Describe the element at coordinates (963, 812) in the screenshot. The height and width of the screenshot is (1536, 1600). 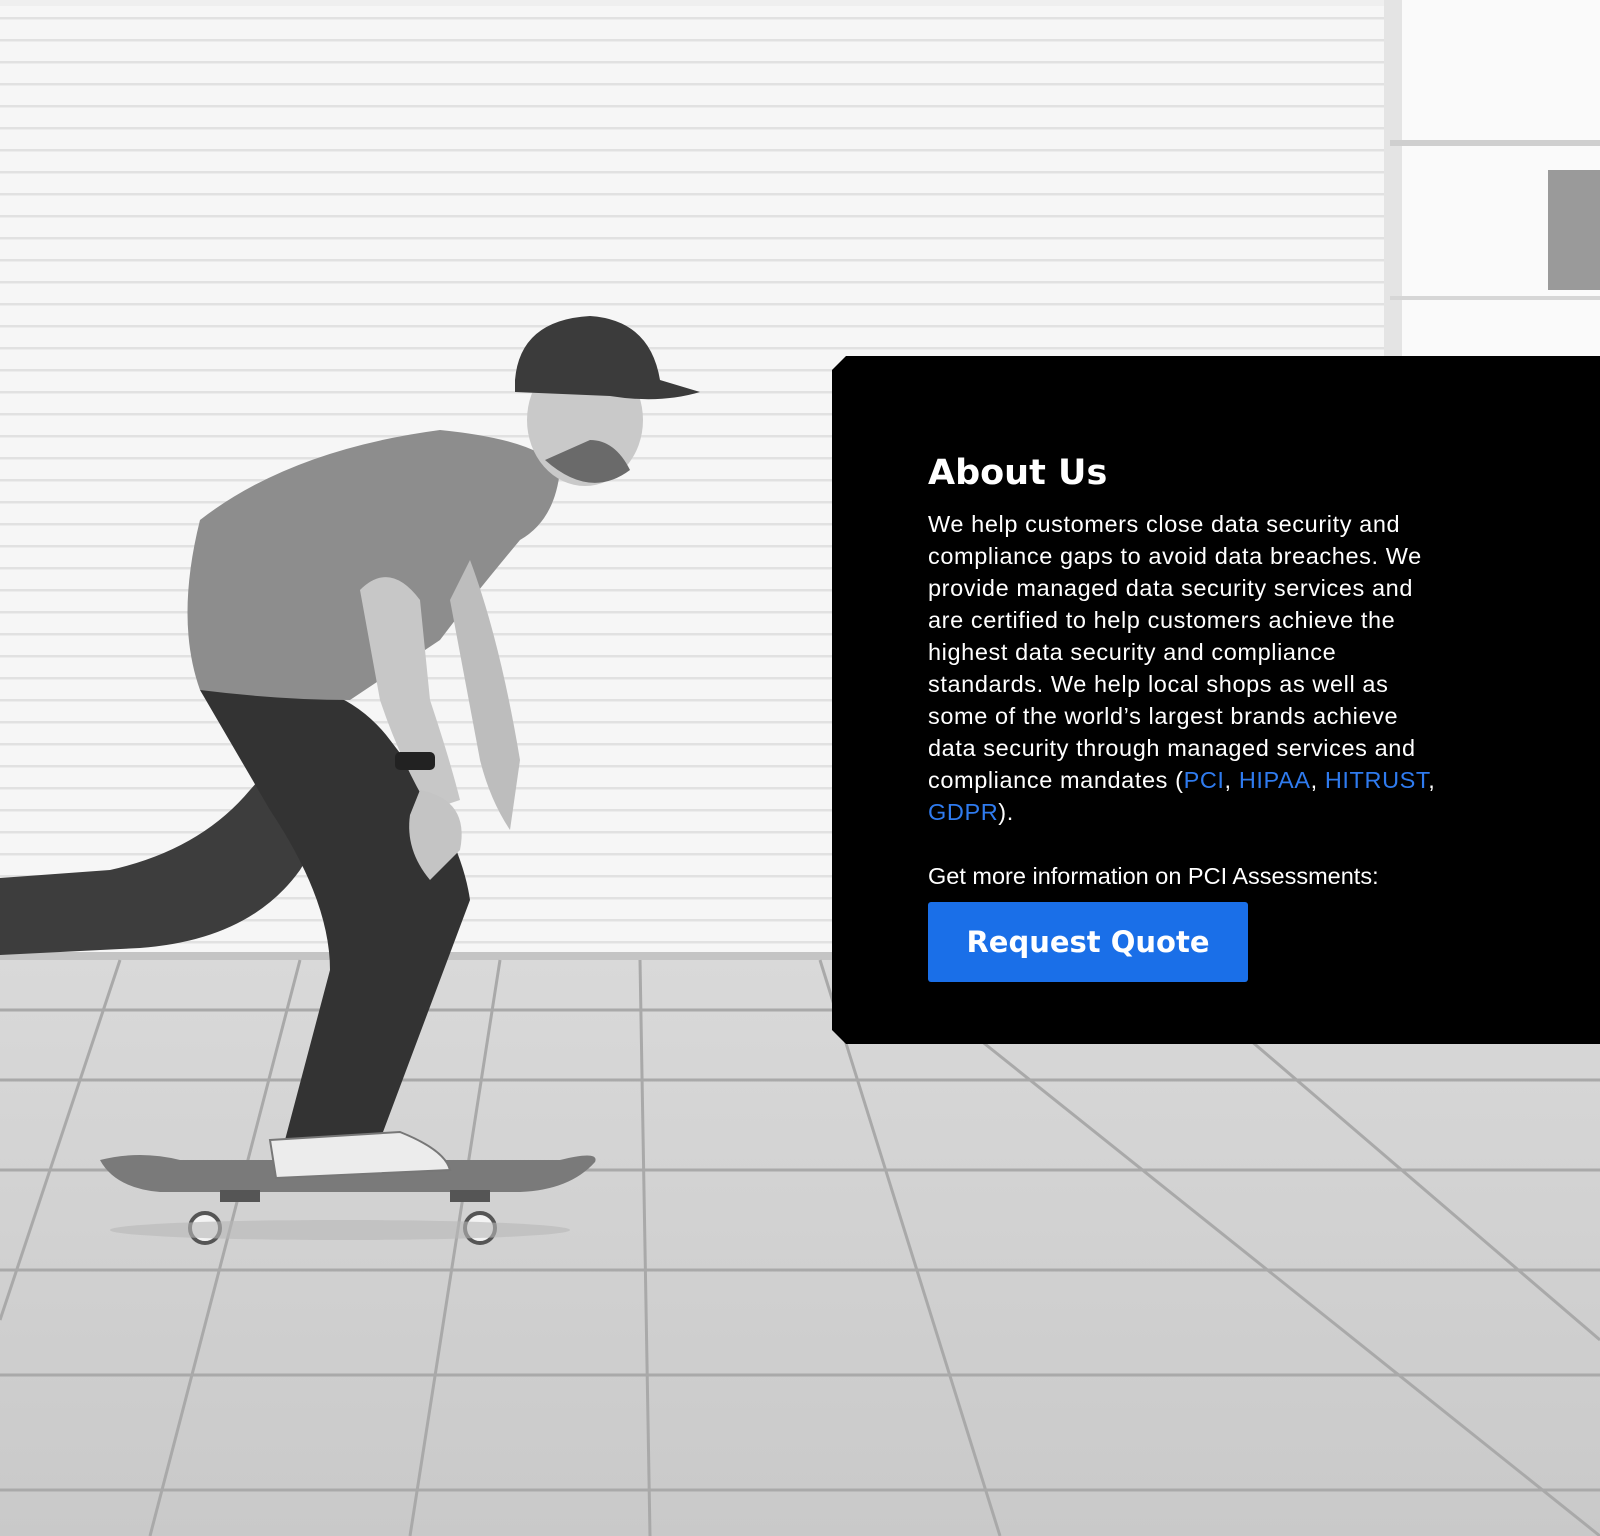
I see `gdpr-link: GDPR` at that location.